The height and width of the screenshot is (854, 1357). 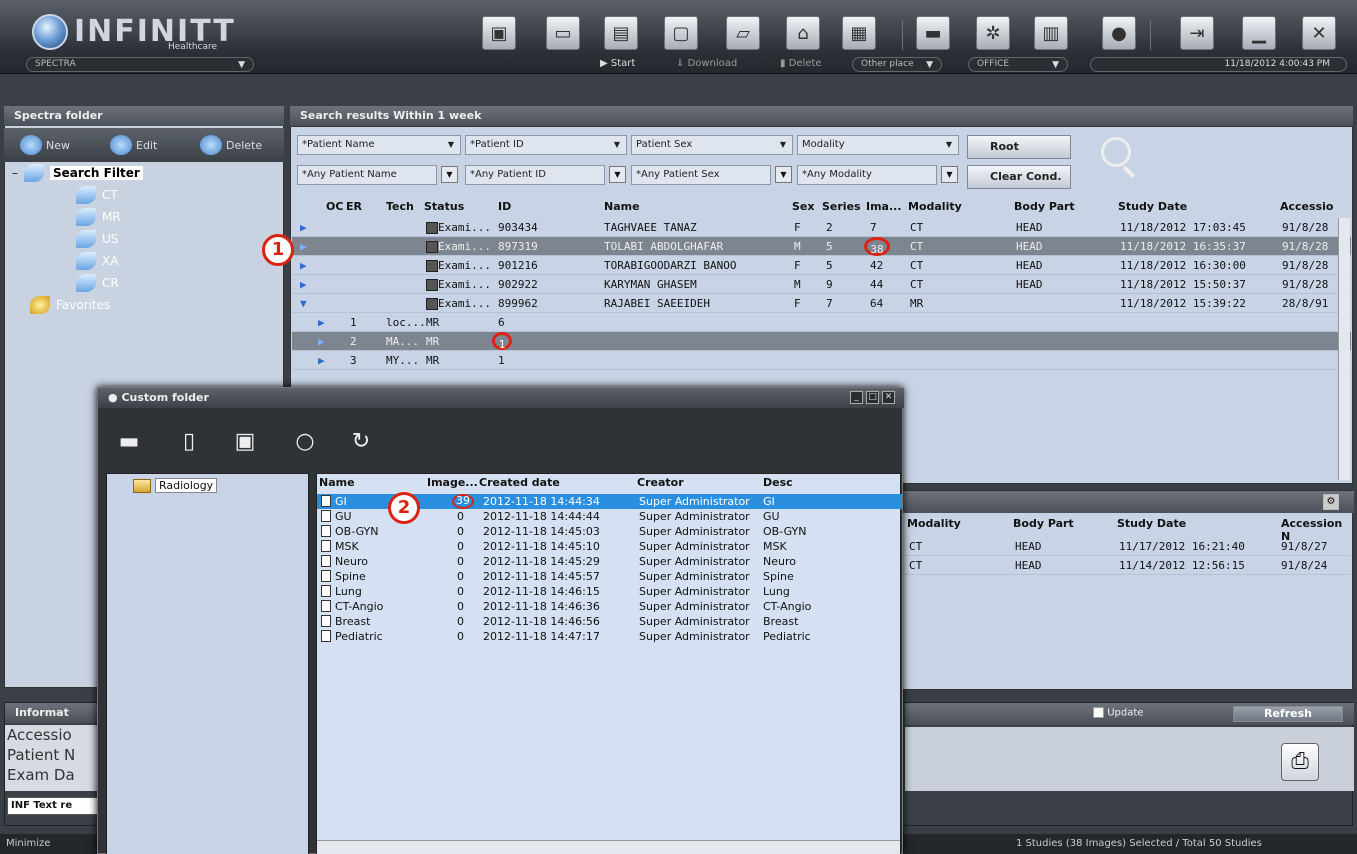 What do you see at coordinates (803, 207) in the screenshot?
I see `col-sex: Sex` at bounding box center [803, 207].